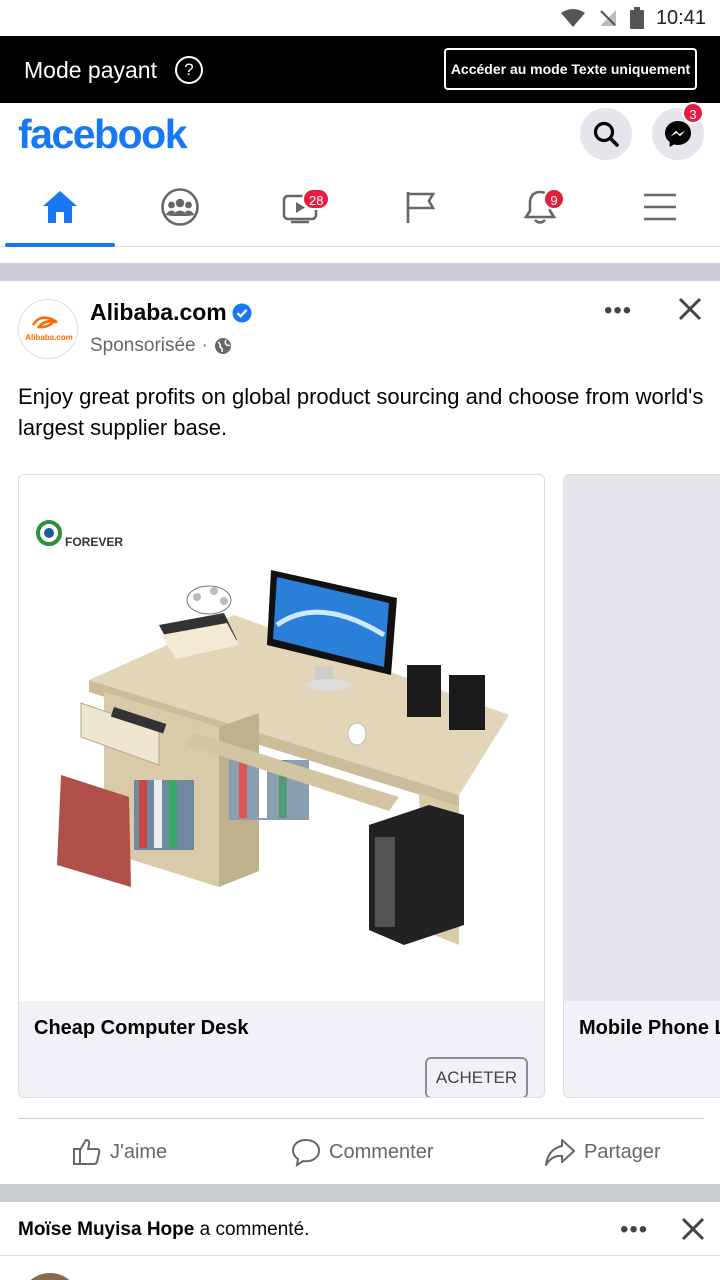 This screenshot has width=720, height=1280. What do you see at coordinates (60, 245) in the screenshot?
I see `active-tab-indicator` at bounding box center [60, 245].